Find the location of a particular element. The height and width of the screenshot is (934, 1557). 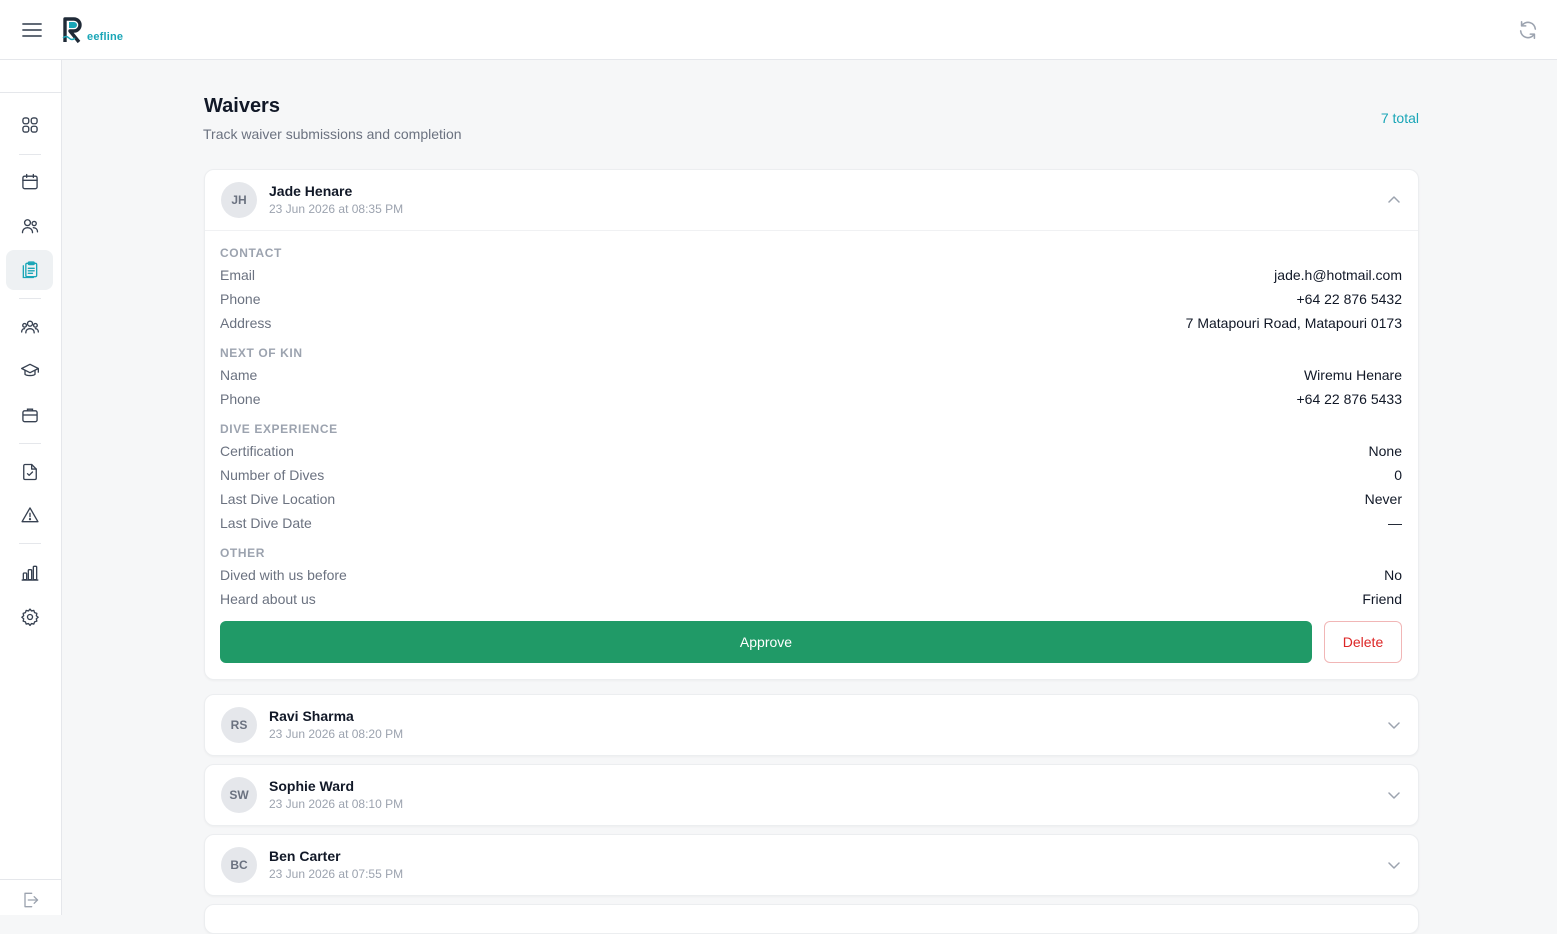

section-title-dive-experience: DIVE EXPERIENCE is located at coordinates (279, 429).